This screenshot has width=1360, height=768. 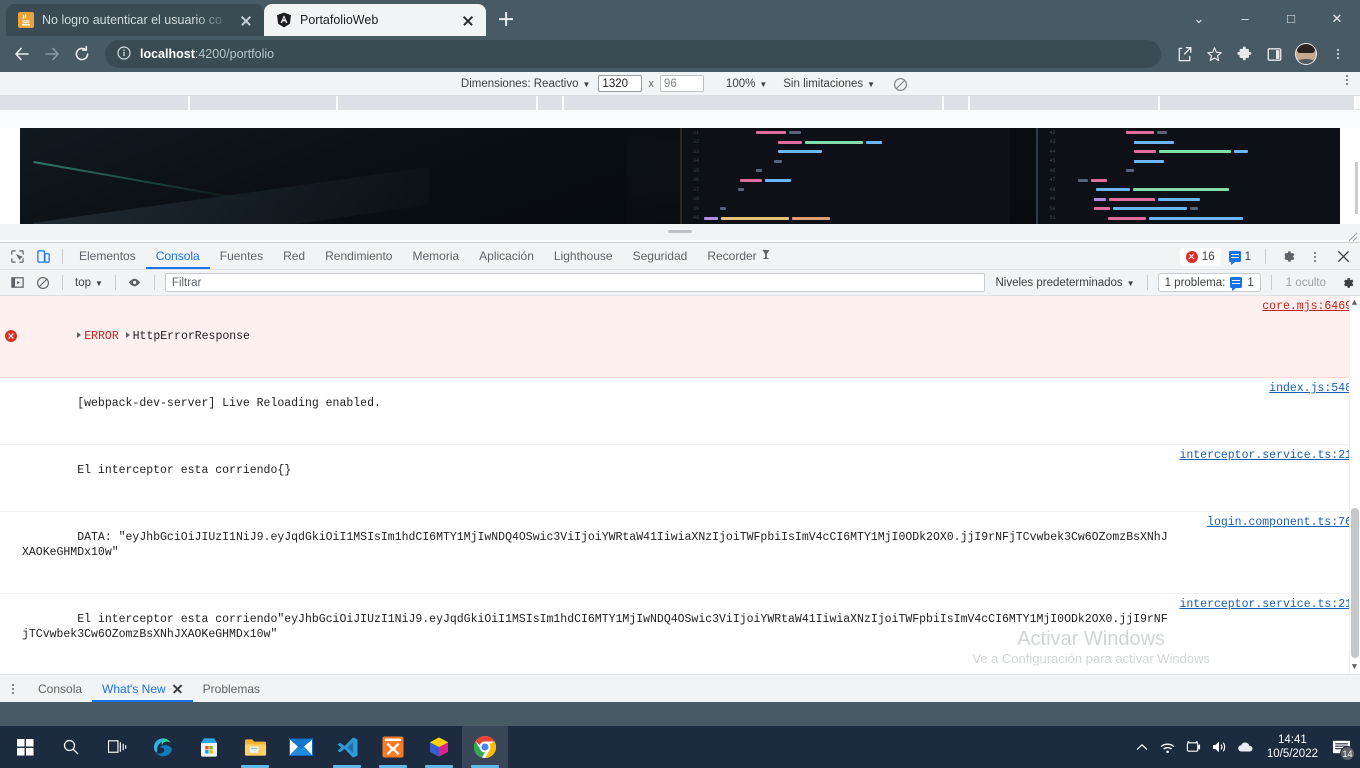 I want to click on microsoft-store-icon, so click(x=209, y=747).